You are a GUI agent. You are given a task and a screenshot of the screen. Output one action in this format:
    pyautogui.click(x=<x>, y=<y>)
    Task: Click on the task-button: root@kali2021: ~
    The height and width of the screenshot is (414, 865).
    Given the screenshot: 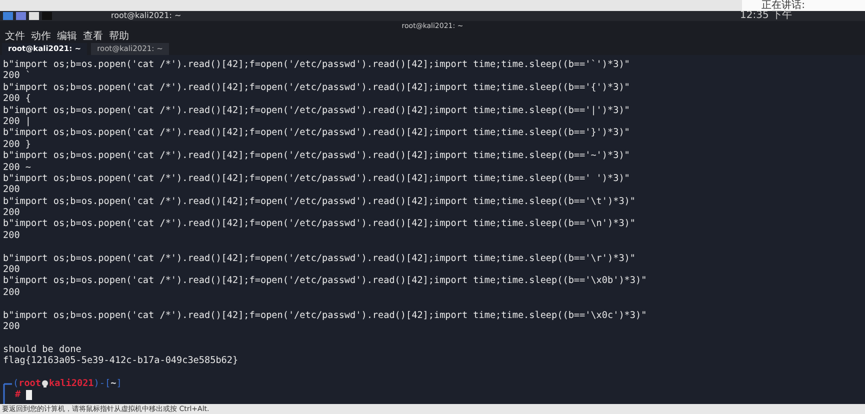 What is the action you would take?
    pyautogui.click(x=146, y=16)
    